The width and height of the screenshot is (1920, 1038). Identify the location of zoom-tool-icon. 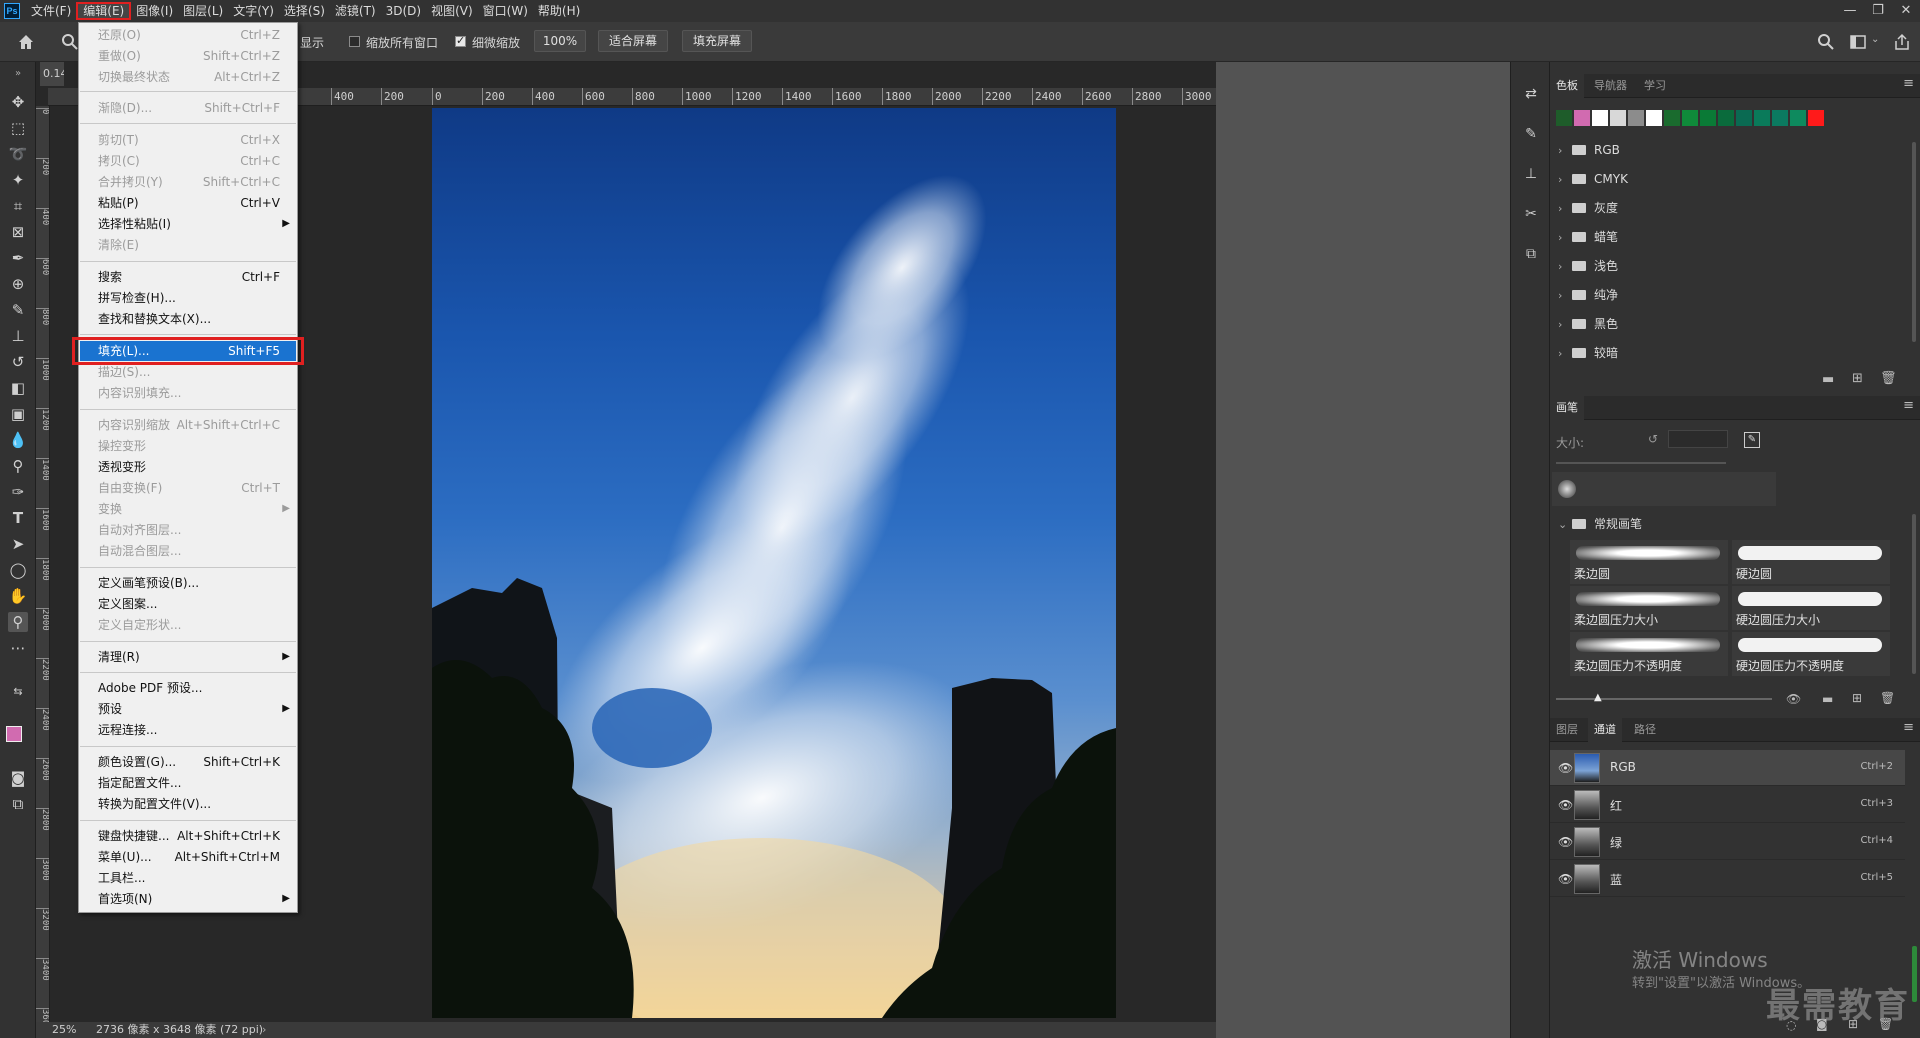
(70, 42).